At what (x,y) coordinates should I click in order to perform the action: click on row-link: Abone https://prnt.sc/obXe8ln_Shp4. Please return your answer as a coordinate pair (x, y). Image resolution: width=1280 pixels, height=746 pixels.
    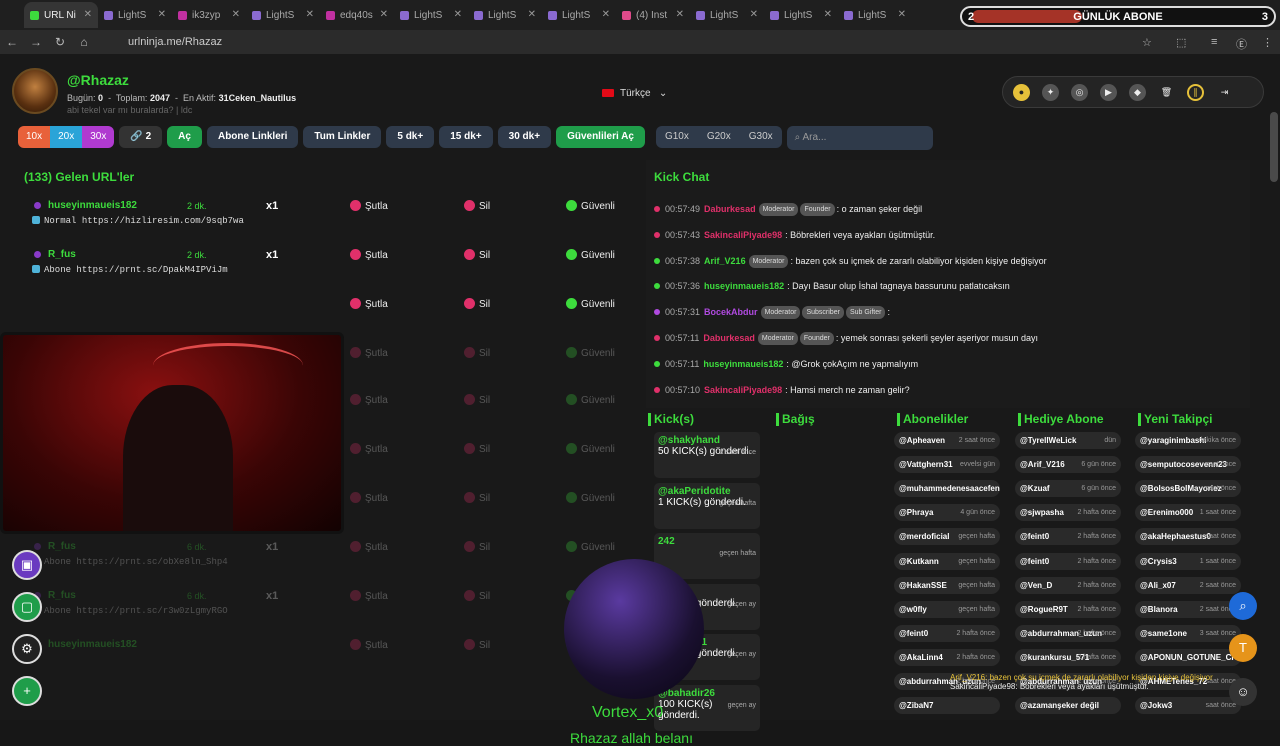
    Looking at the image, I should click on (130, 562).